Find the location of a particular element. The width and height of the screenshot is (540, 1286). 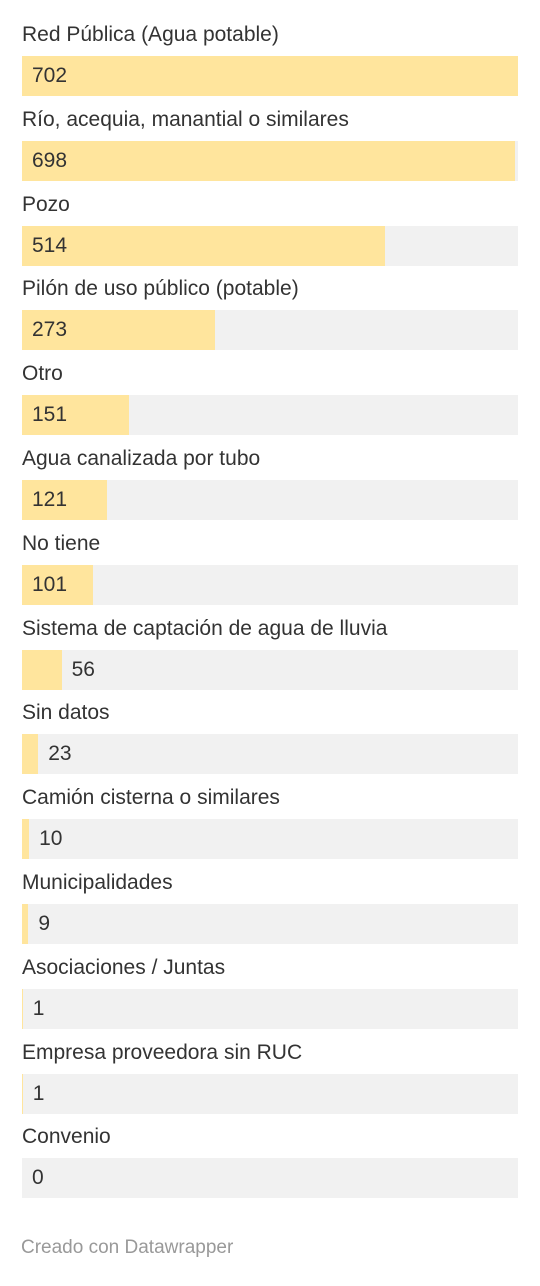

bar-row: Convenio 0 is located at coordinates (270, 1161).